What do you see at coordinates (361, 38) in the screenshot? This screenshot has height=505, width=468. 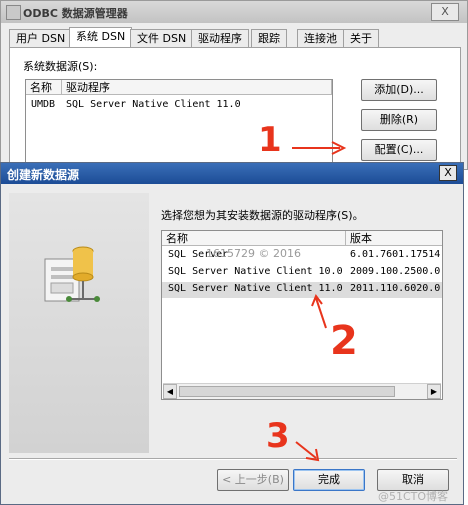 I see `tab-about: 关于` at bounding box center [361, 38].